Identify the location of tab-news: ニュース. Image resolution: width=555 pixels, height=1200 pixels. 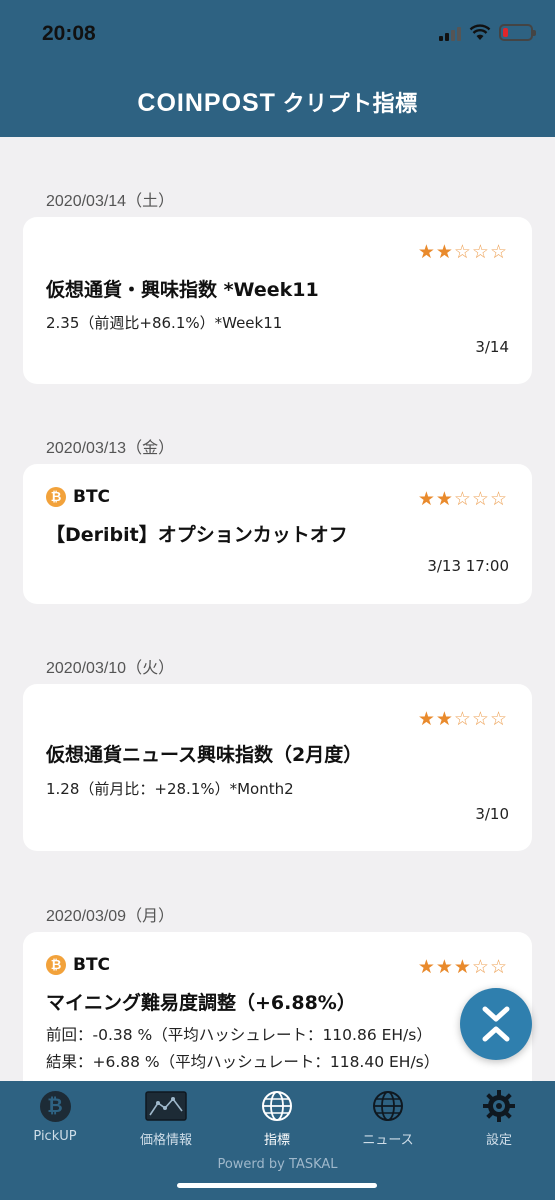
(388, 1118).